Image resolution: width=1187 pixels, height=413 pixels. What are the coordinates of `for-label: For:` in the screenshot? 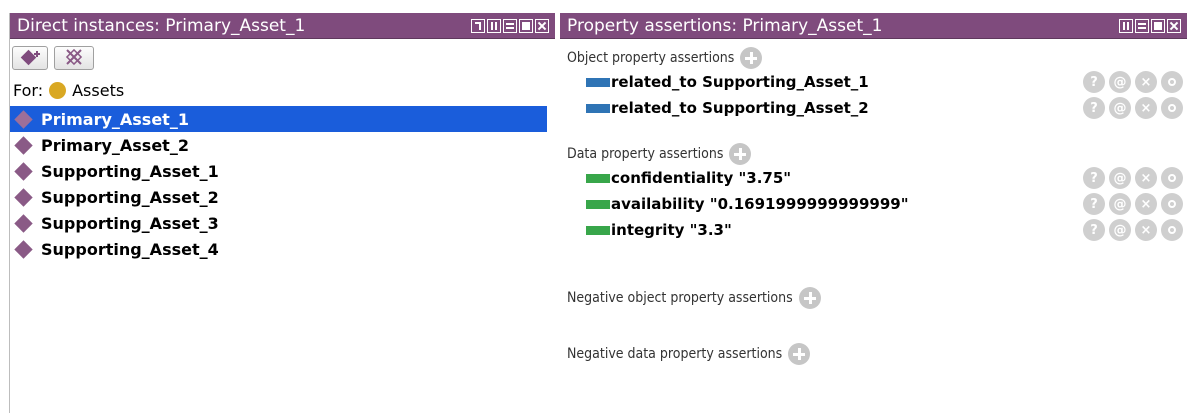 It's located at (28, 90).